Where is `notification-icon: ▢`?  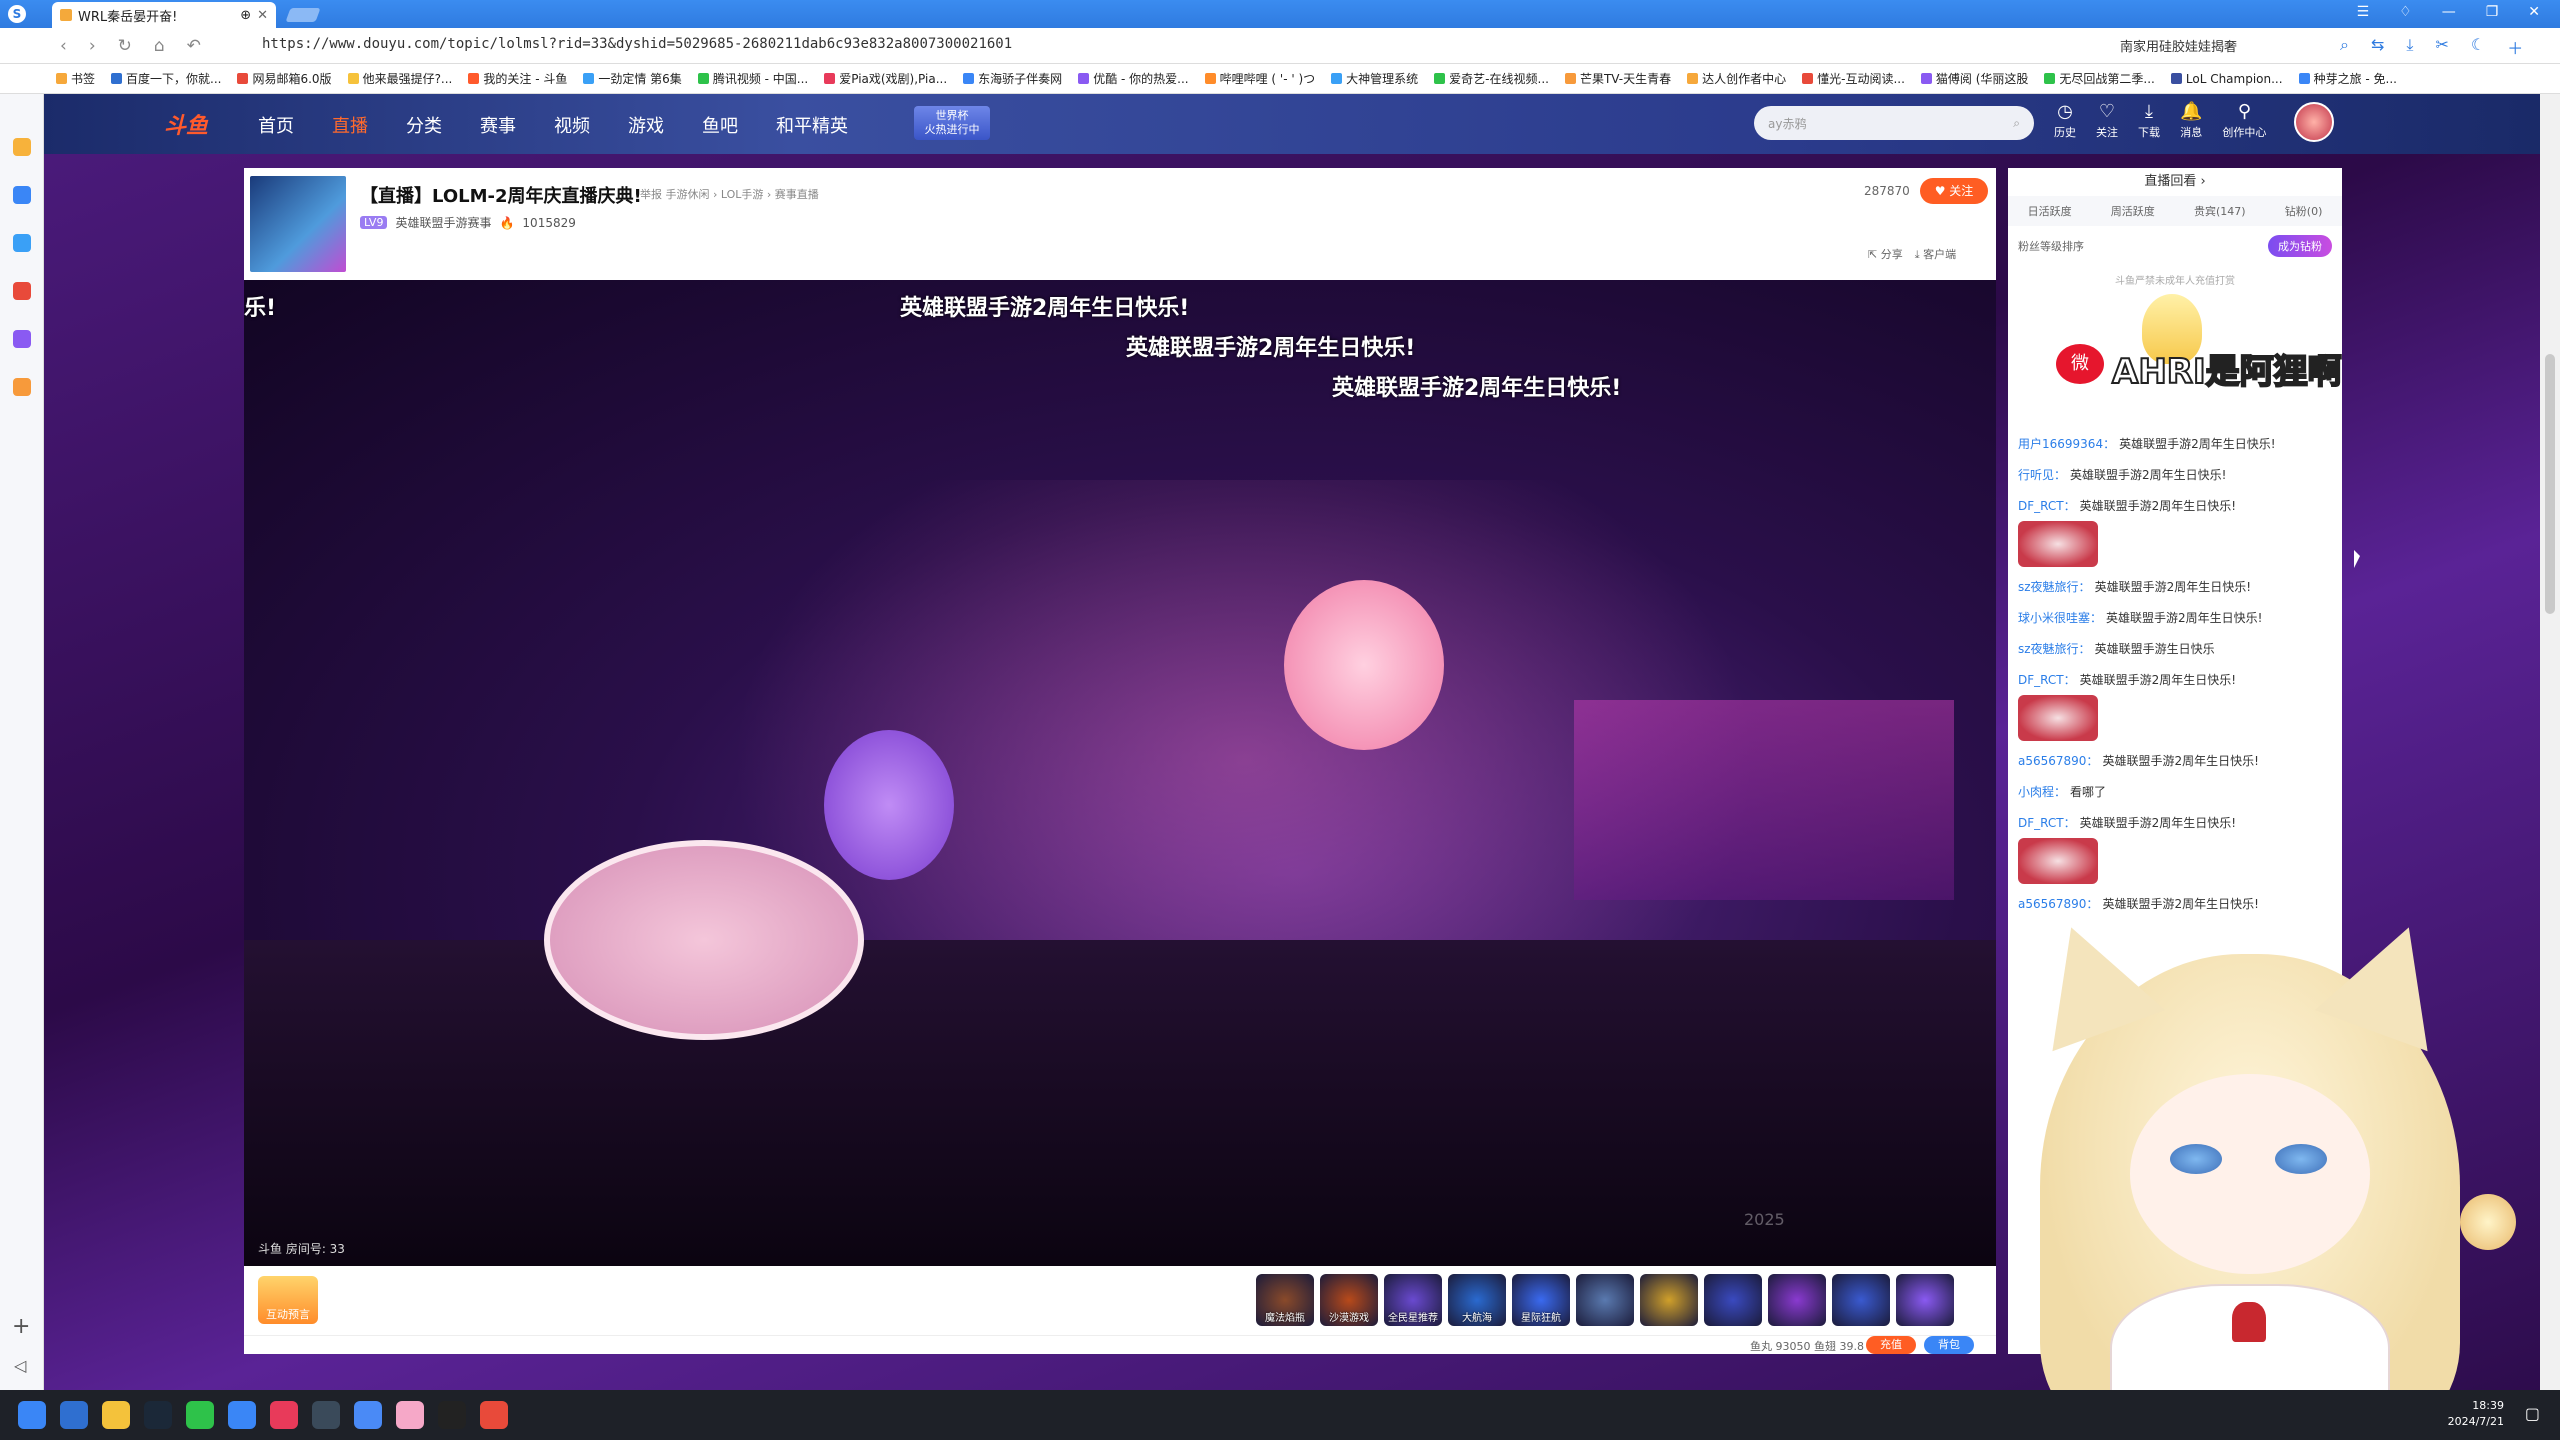
notification-icon: ▢ is located at coordinates (2532, 1413).